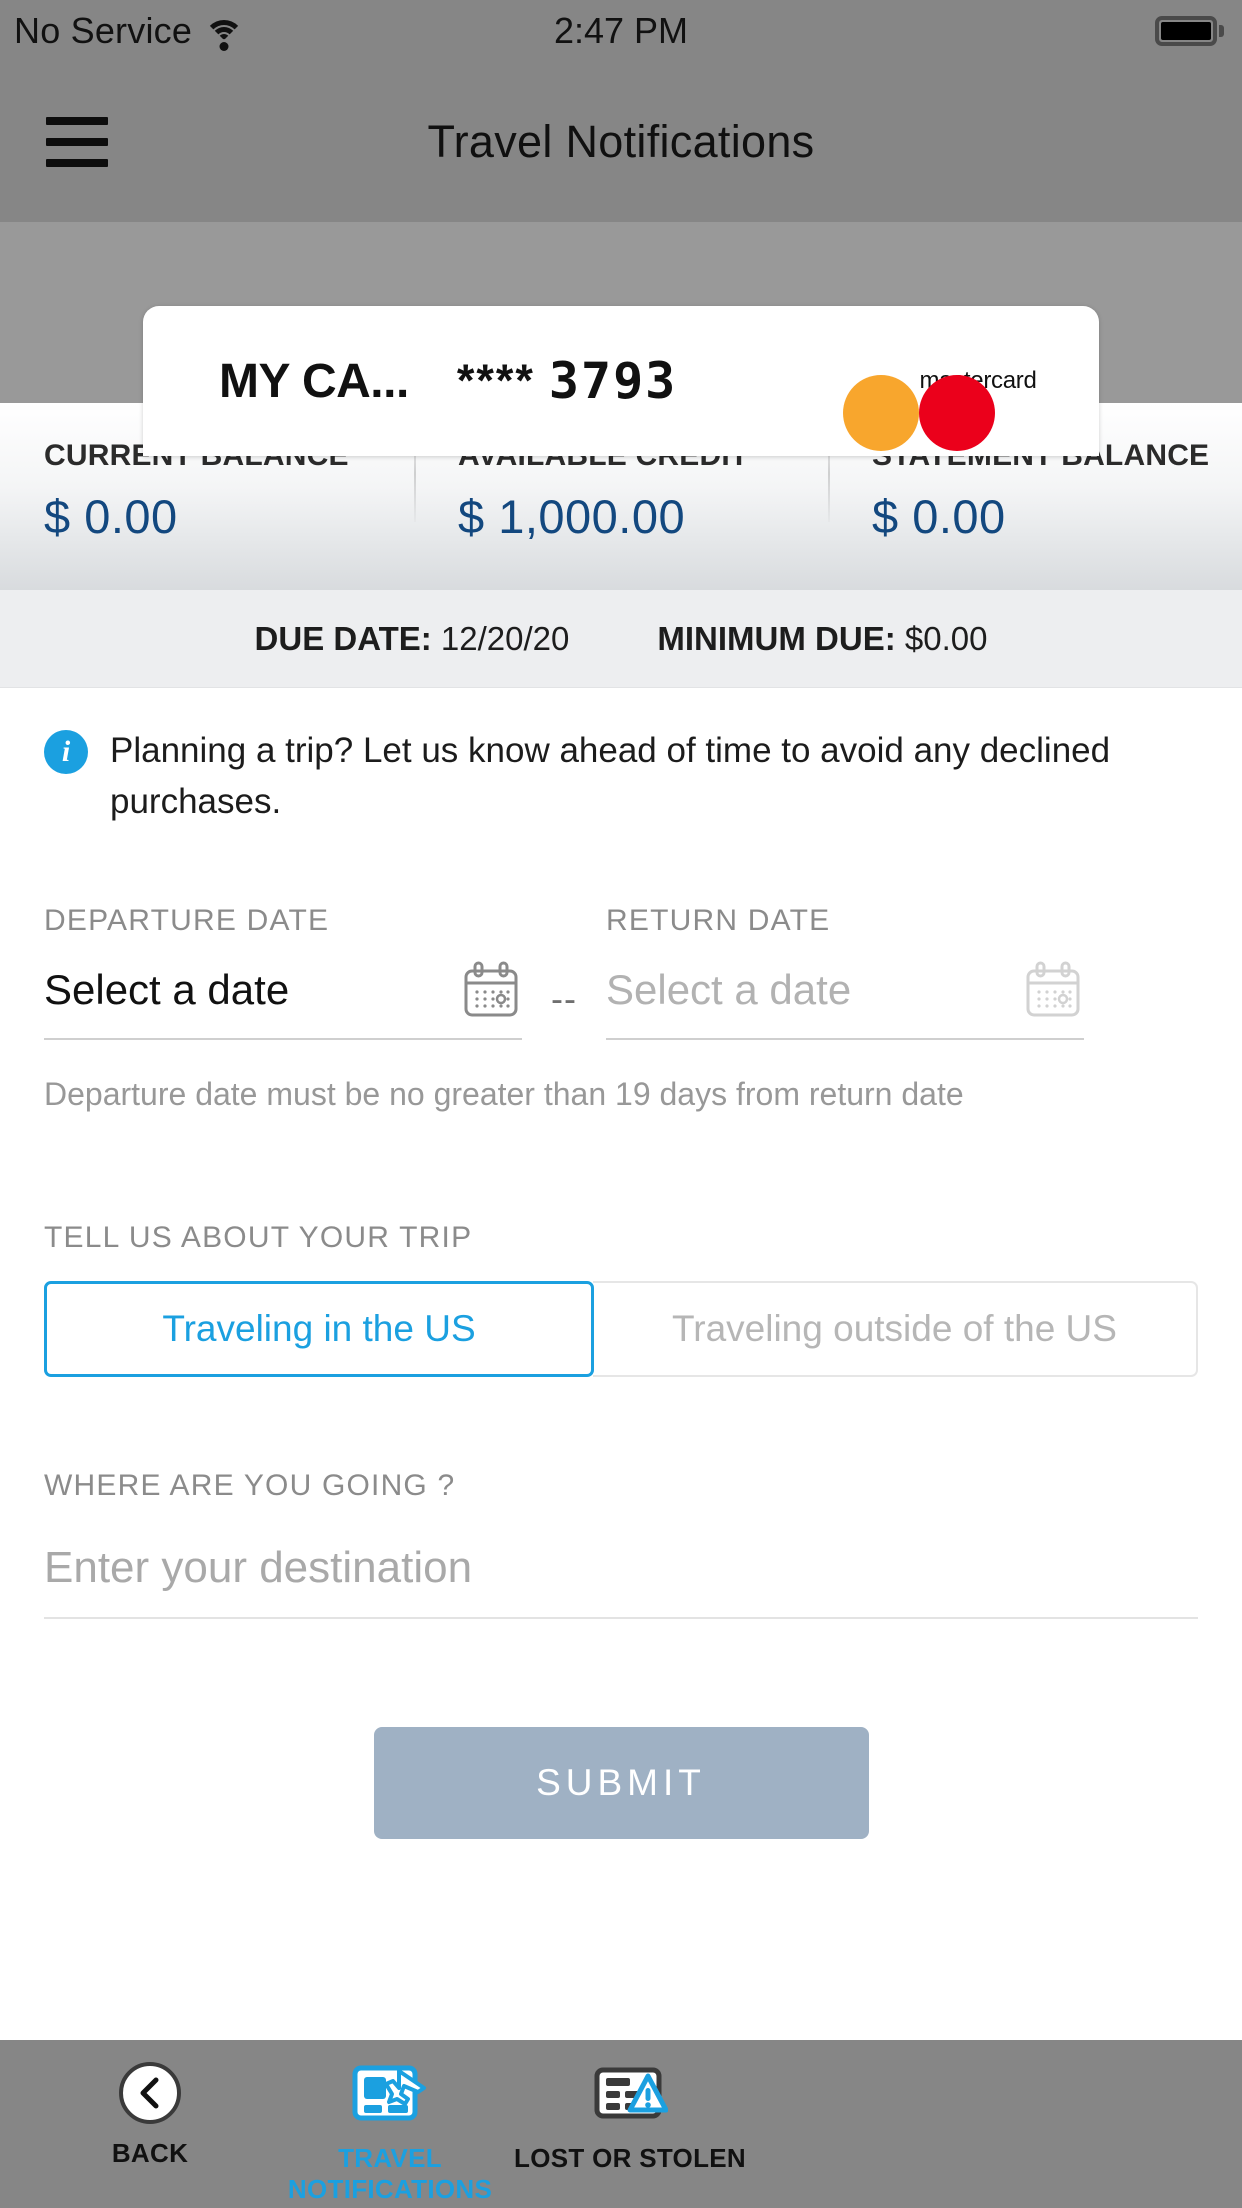 Image resolution: width=1242 pixels, height=2208 pixels. What do you see at coordinates (776, 638) in the screenshot?
I see `minimum-due-label: MINIMUM DUE:` at bounding box center [776, 638].